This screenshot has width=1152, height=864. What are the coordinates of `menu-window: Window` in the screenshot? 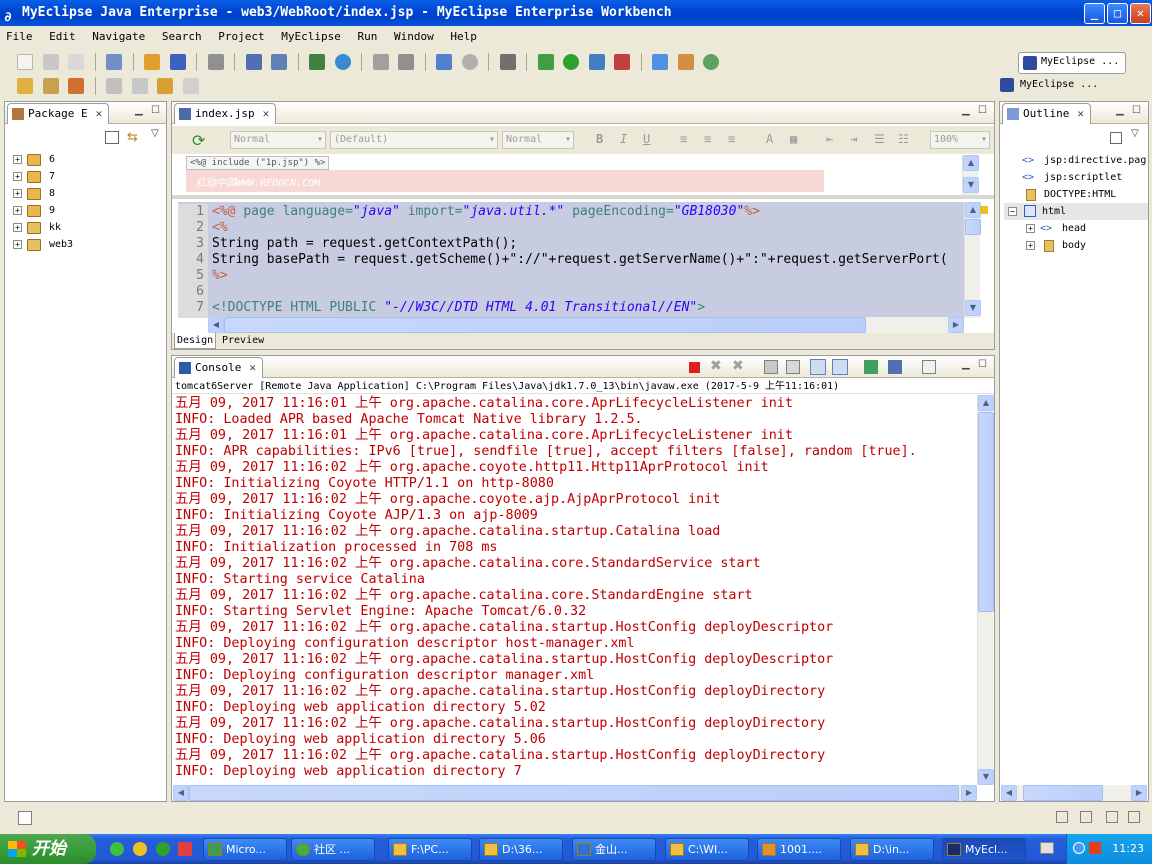 It's located at (414, 36).